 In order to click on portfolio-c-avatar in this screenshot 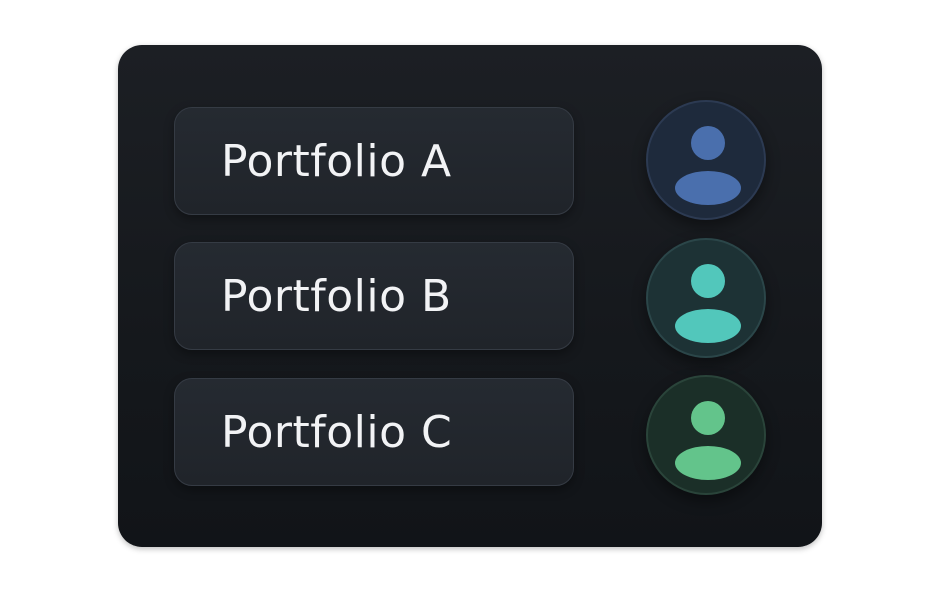, I will do `click(706, 435)`.